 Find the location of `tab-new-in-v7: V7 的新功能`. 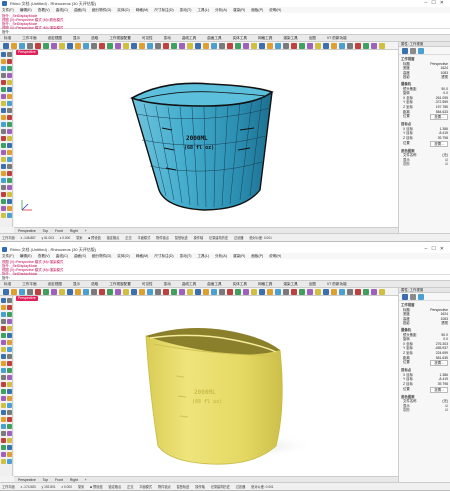

tab-new-in-v7: V7 的新功能 is located at coordinates (337, 38).